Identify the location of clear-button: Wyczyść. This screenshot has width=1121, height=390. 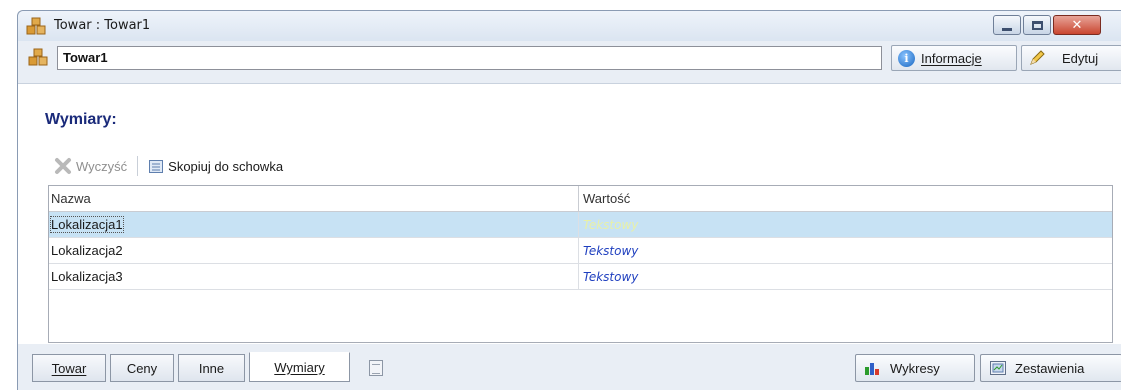
(90, 166).